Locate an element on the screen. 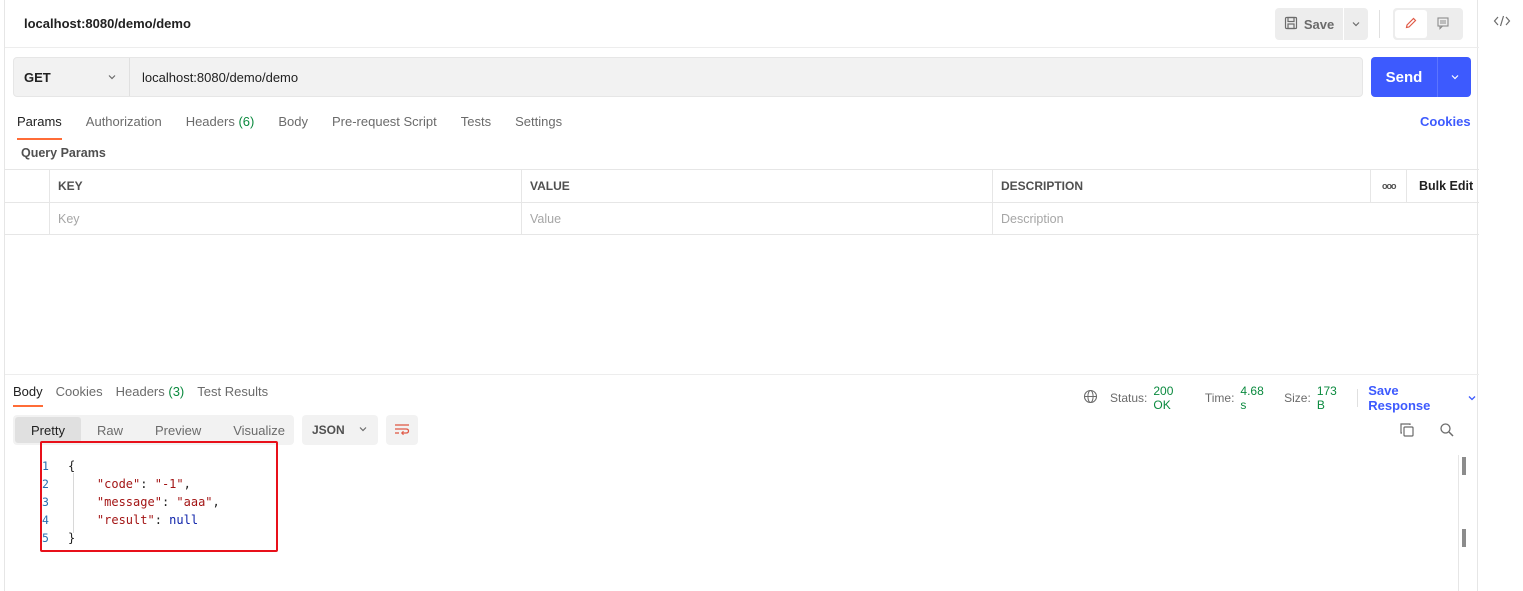  key-placeholder: Key is located at coordinates (69, 219).